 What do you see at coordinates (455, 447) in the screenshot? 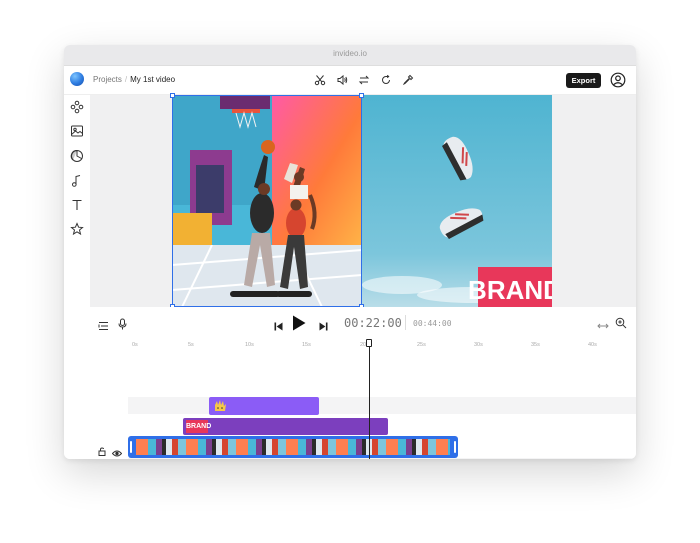
I see `trim-handle-right` at bounding box center [455, 447].